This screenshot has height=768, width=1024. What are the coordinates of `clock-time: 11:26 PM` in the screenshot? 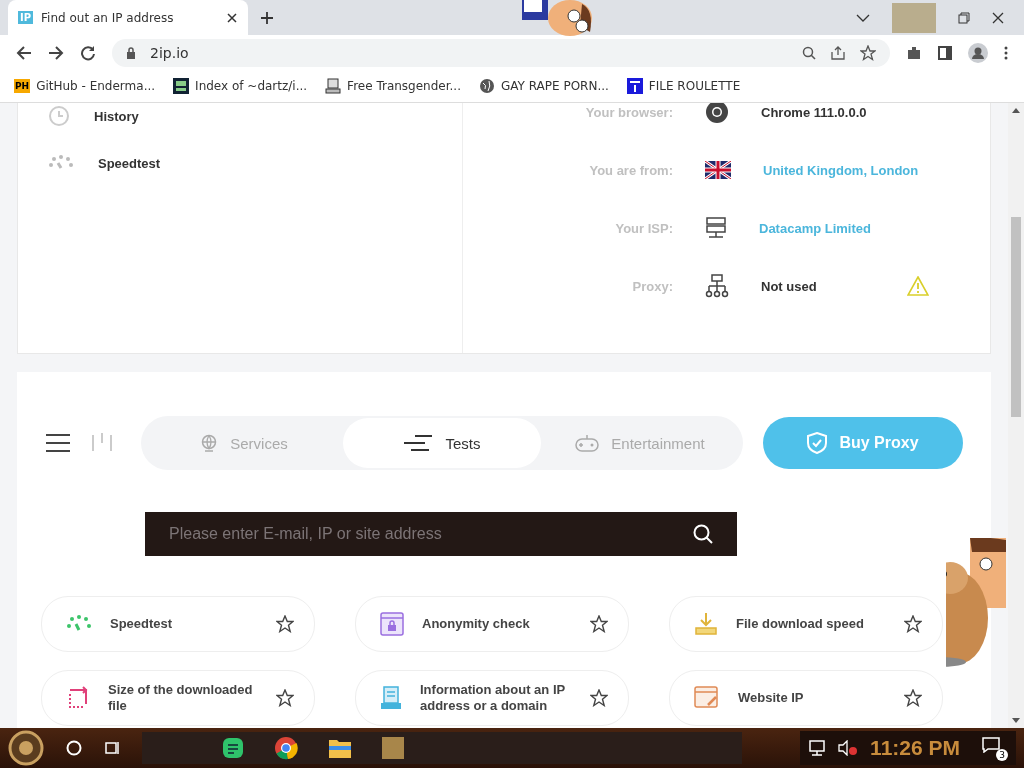 It's located at (915, 748).